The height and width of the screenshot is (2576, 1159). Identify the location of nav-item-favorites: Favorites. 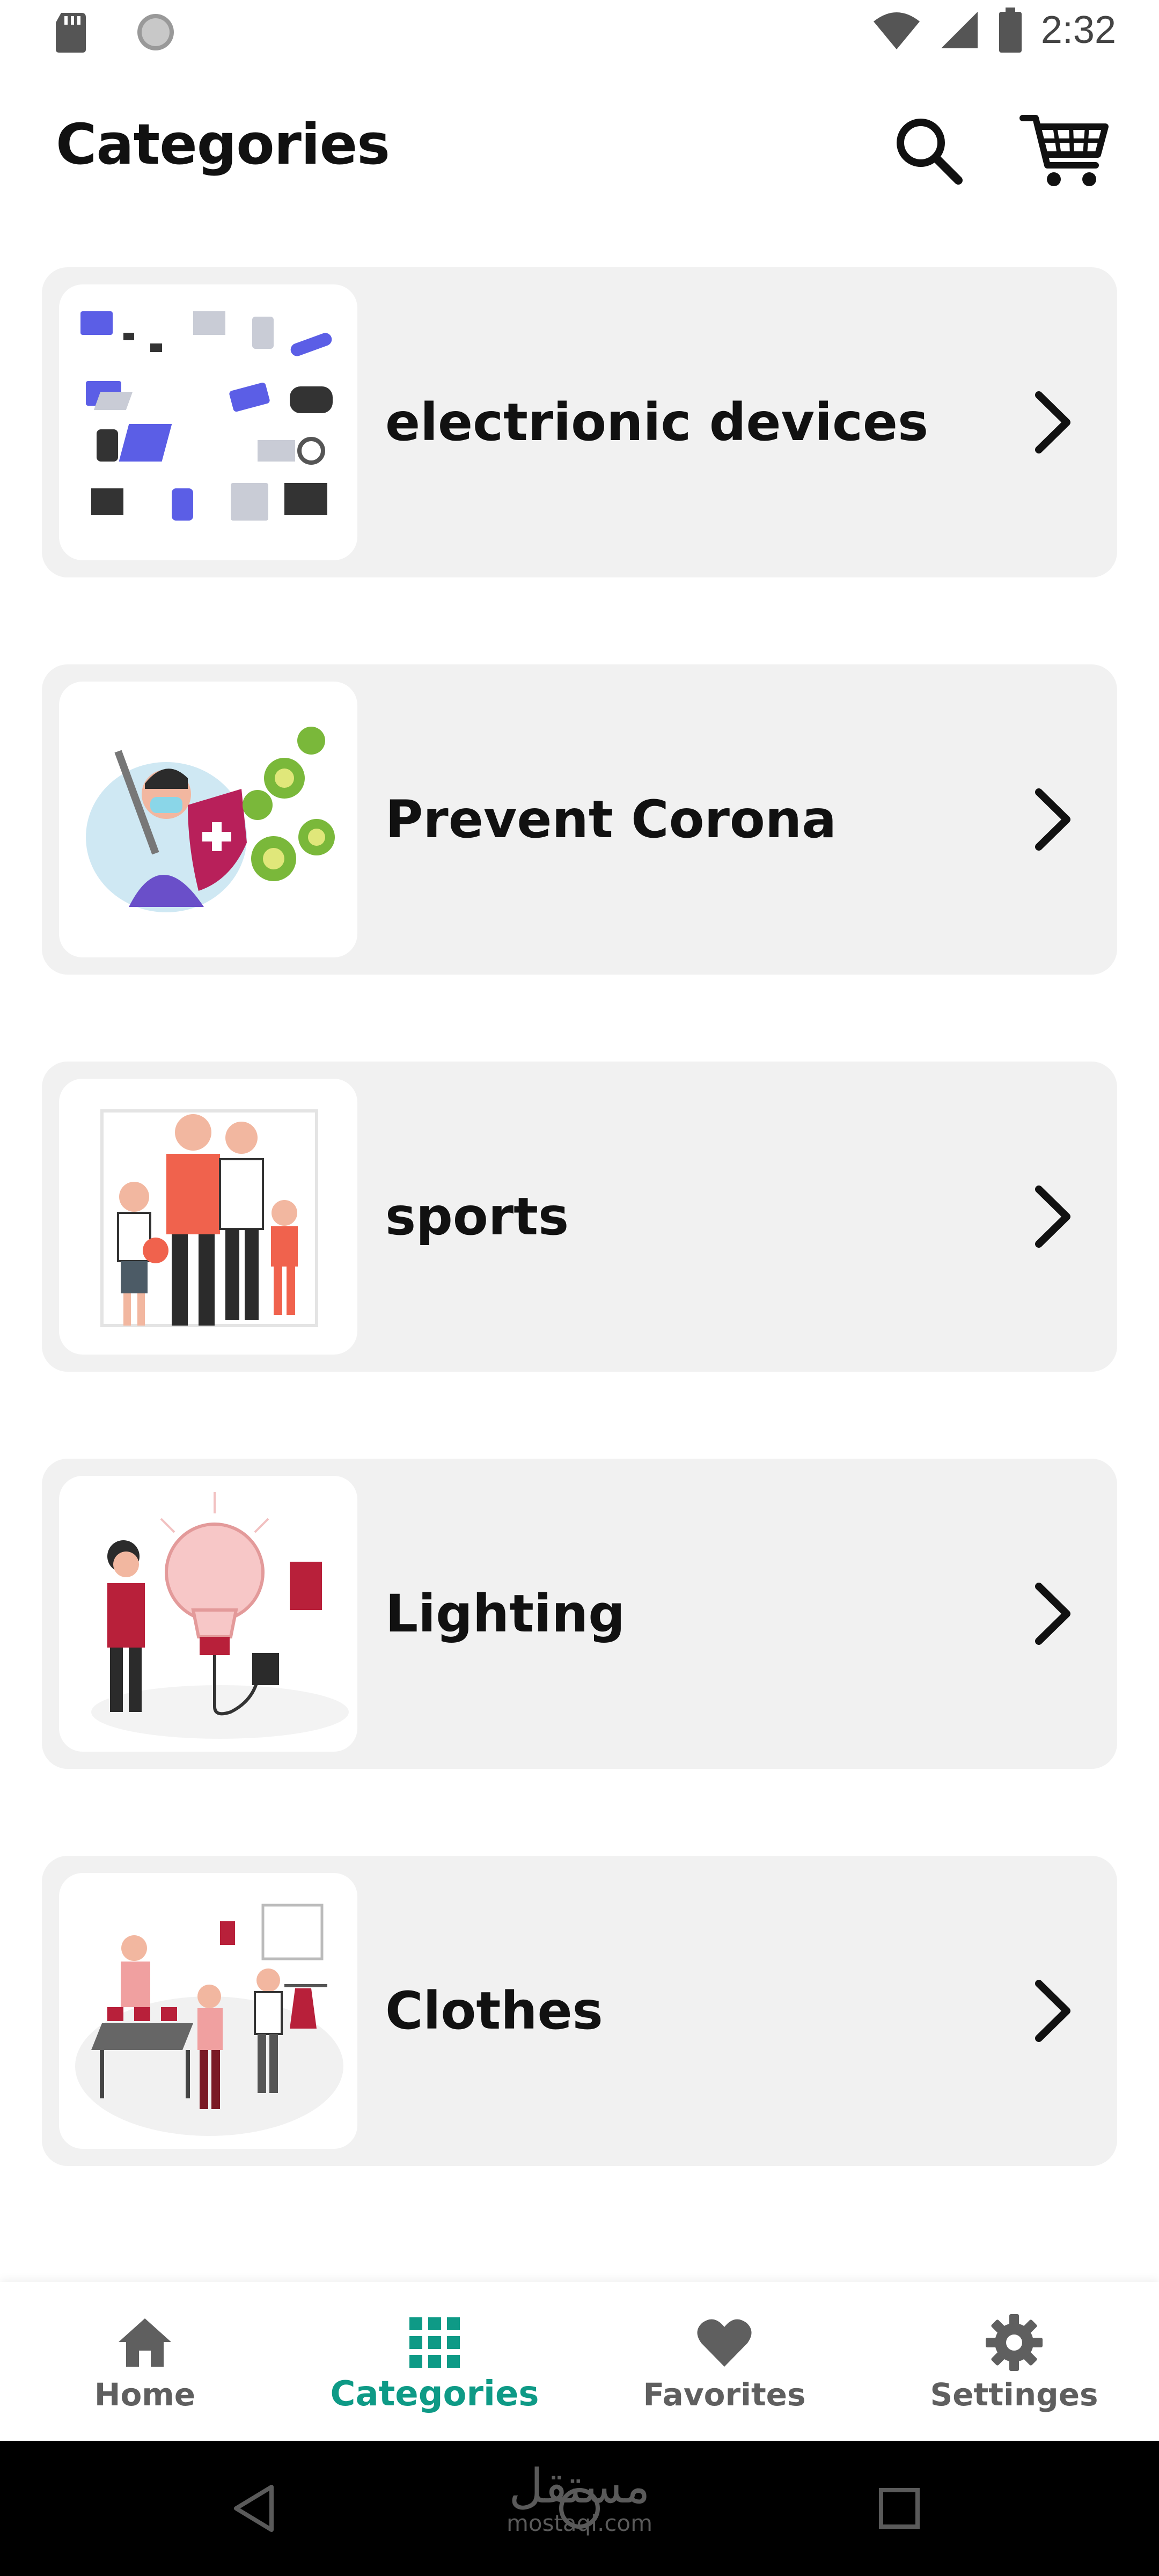
(724, 2361).